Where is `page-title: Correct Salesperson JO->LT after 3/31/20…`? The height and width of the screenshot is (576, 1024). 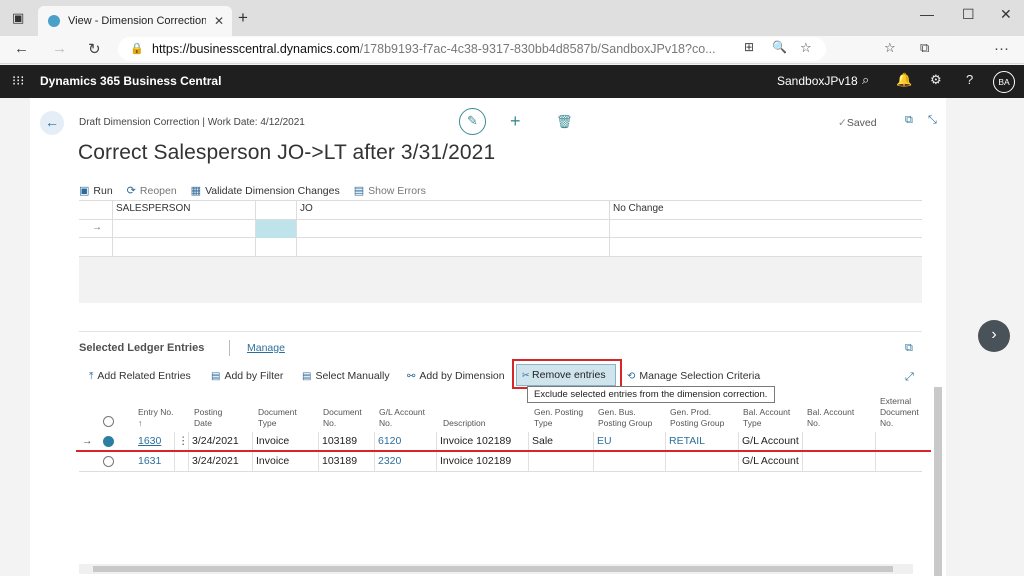
page-title: Correct Salesperson JO->LT after 3/31/20… is located at coordinates (287, 152).